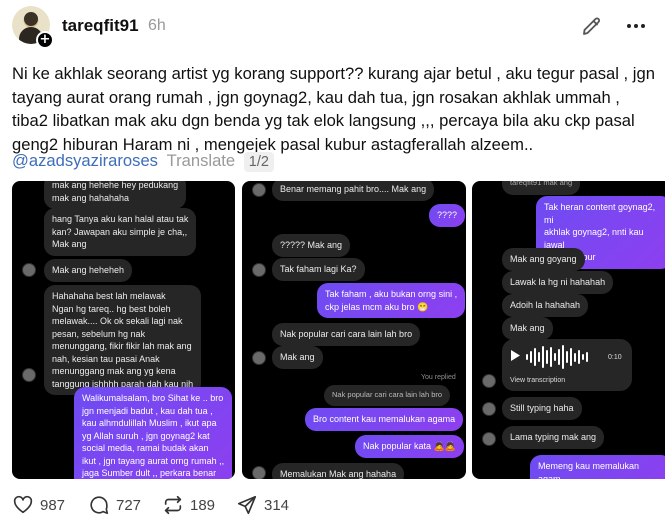 This screenshot has height=520, width=665. I want to click on you-replied-note: You replied, so click(438, 377).